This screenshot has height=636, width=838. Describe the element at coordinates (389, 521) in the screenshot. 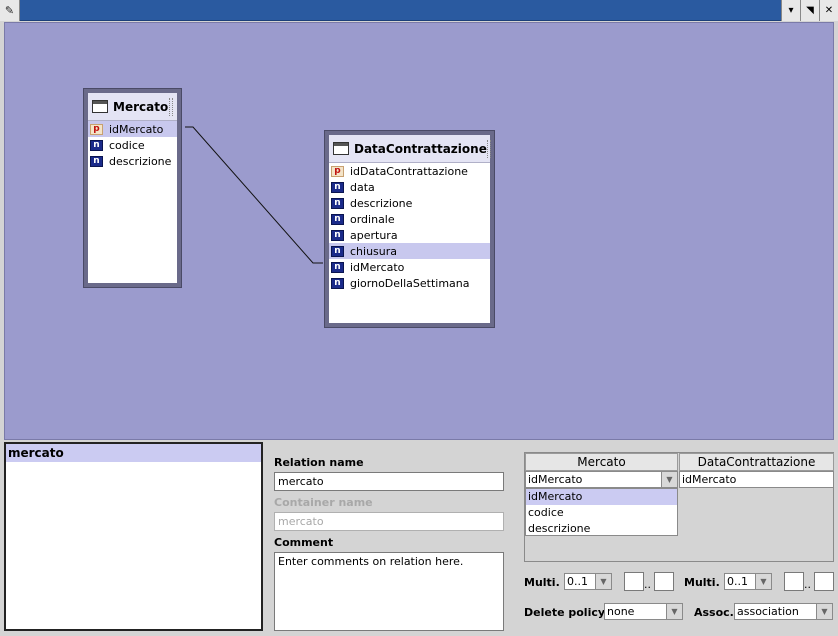

I see `container-name-input: mercato` at that location.